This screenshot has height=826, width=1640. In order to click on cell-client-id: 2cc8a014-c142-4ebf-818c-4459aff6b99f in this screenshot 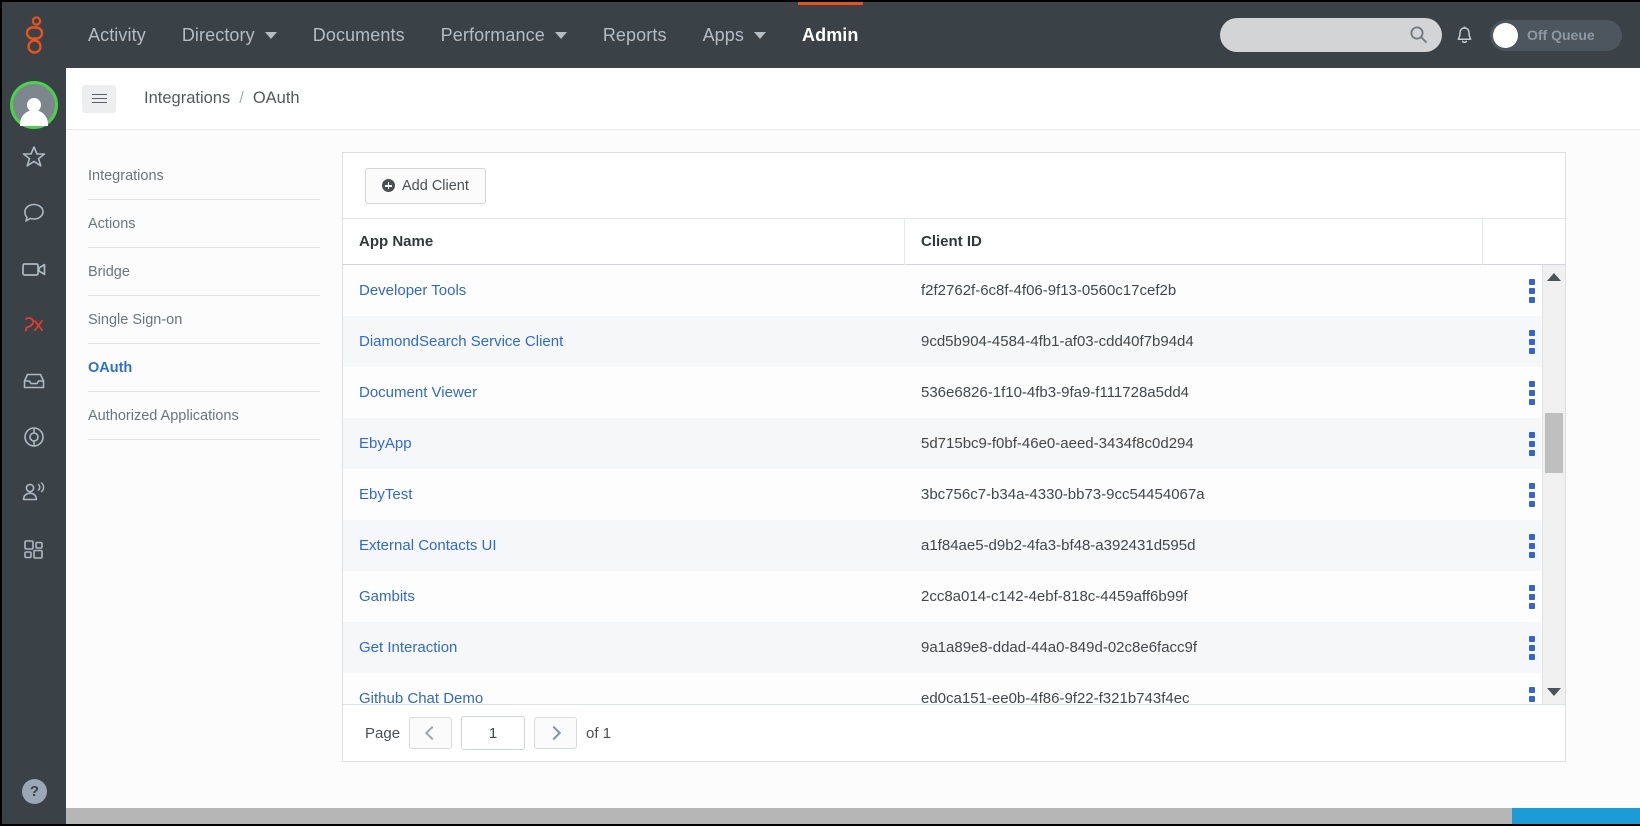, I will do `click(1054, 596)`.